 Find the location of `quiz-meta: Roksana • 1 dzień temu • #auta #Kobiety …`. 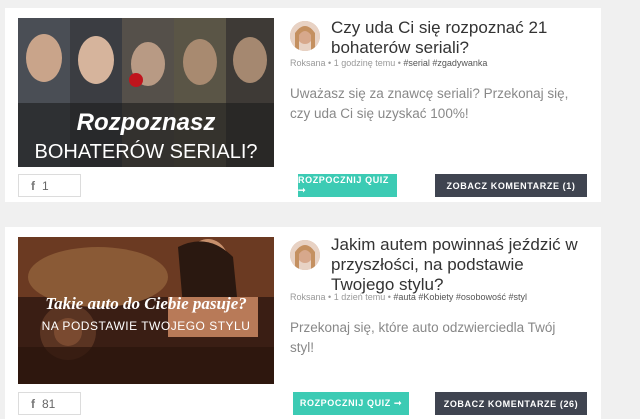

quiz-meta: Roksana • 1 dzień temu • #auta #Kobiety … is located at coordinates (408, 297).